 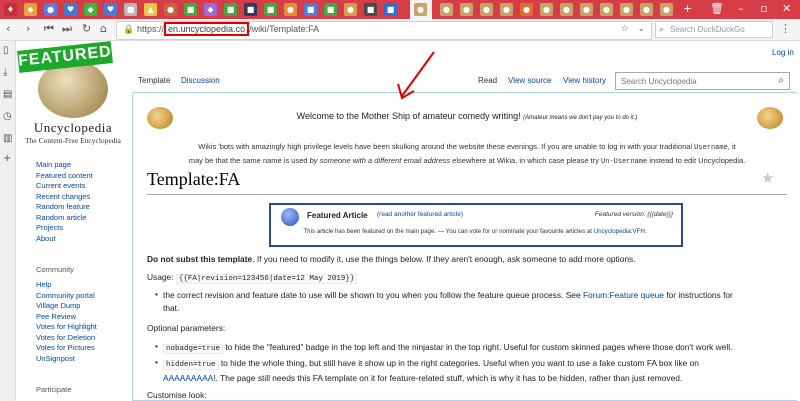 What do you see at coordinates (49, 29) in the screenshot?
I see `rewind-icon: ⏮` at bounding box center [49, 29].